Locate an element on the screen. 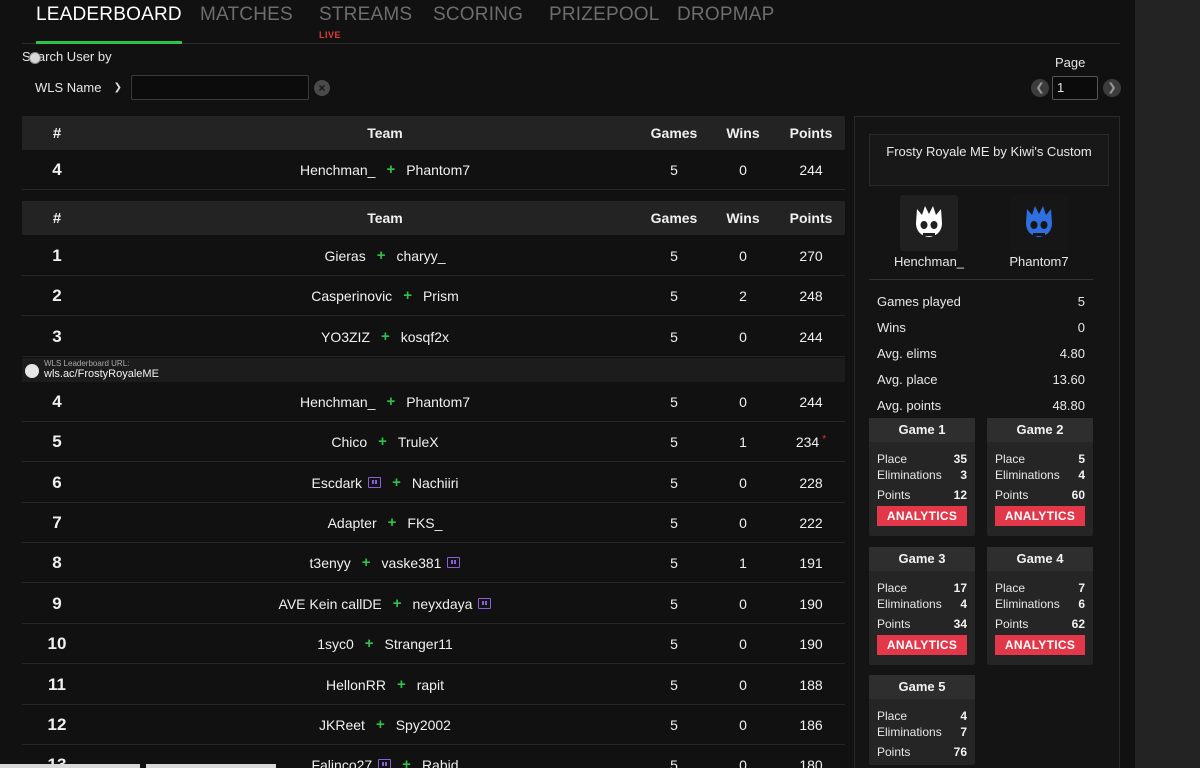  stat-value: 13.60 is located at coordinates (1068, 379).